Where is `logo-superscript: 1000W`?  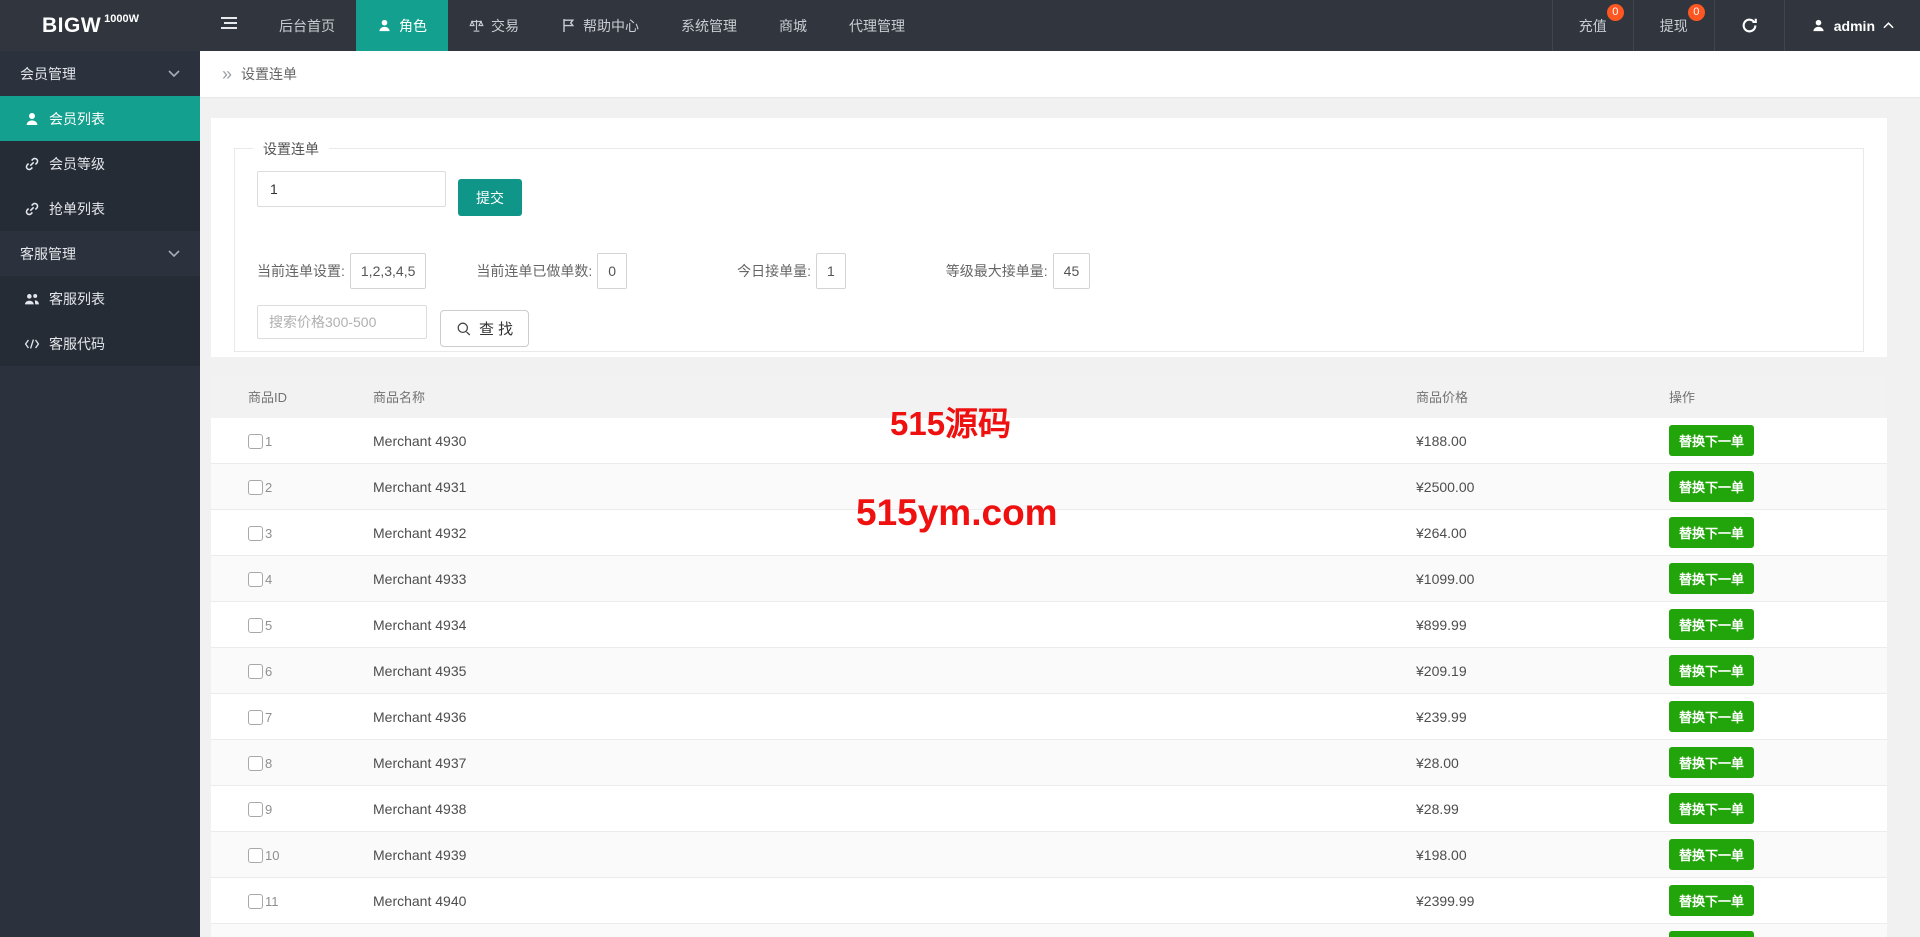
logo-superscript: 1000W is located at coordinates (122, 18).